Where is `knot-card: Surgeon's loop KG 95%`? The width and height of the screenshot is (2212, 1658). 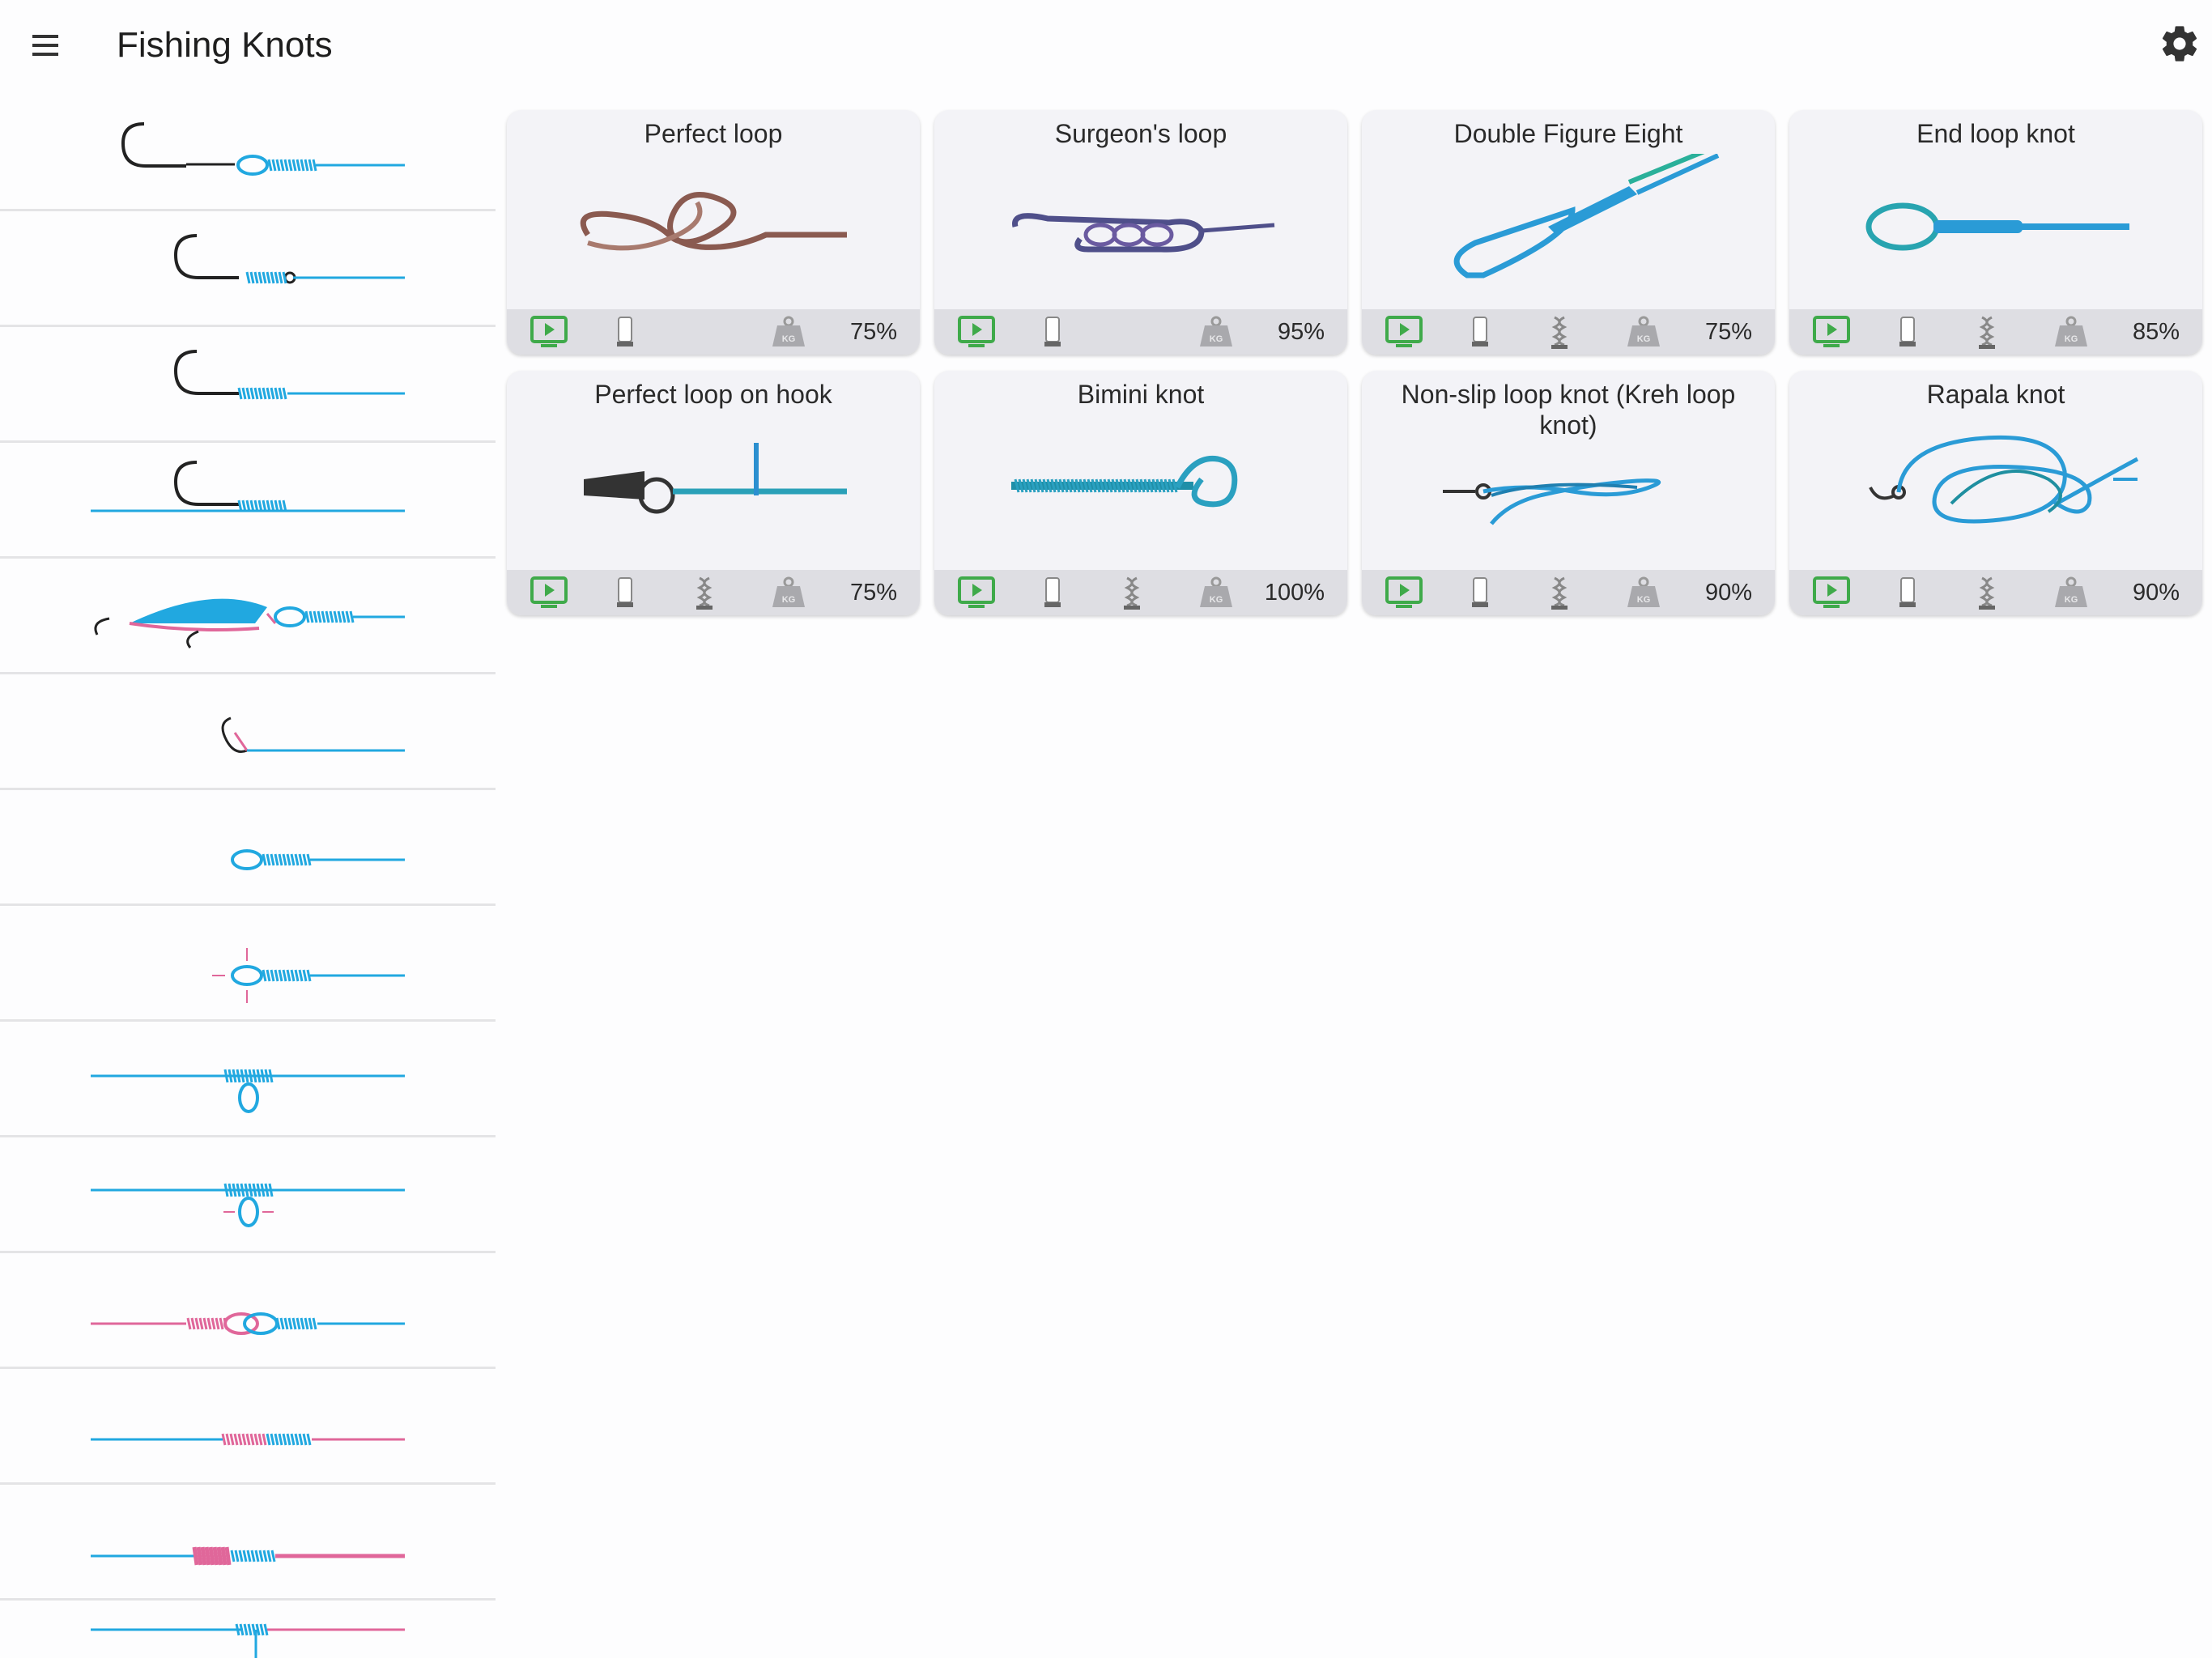
knot-card: Surgeon's loop KG 95% is located at coordinates (1140, 232).